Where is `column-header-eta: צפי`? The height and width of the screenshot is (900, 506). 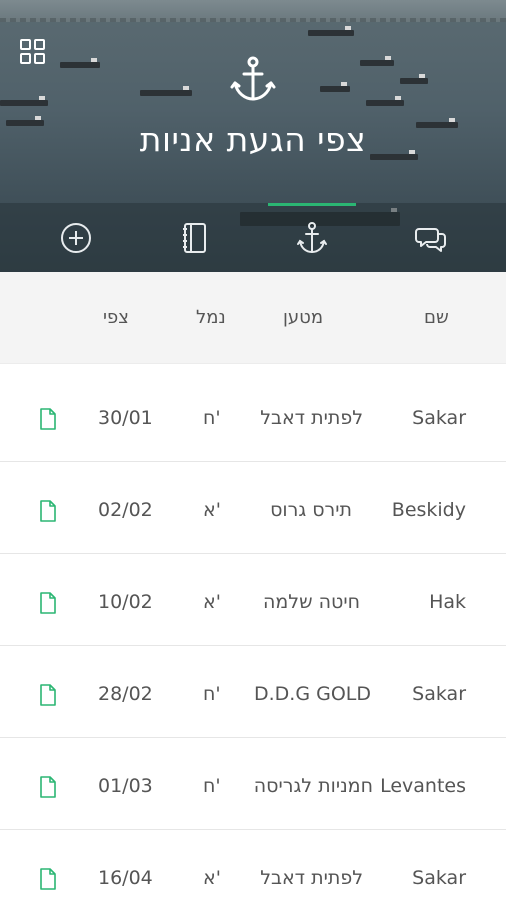
column-header-eta: צפי is located at coordinates (116, 317).